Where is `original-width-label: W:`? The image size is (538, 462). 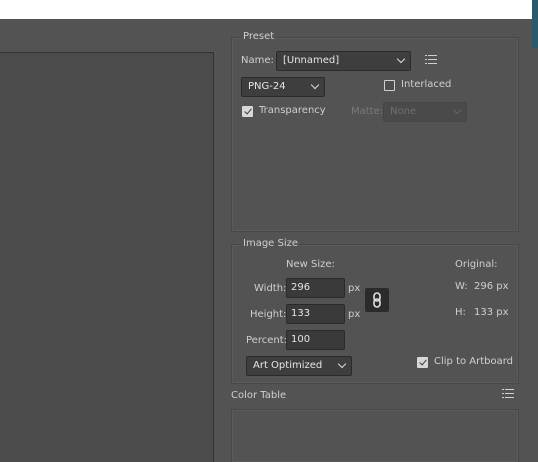 original-width-label: W: is located at coordinates (461, 286).